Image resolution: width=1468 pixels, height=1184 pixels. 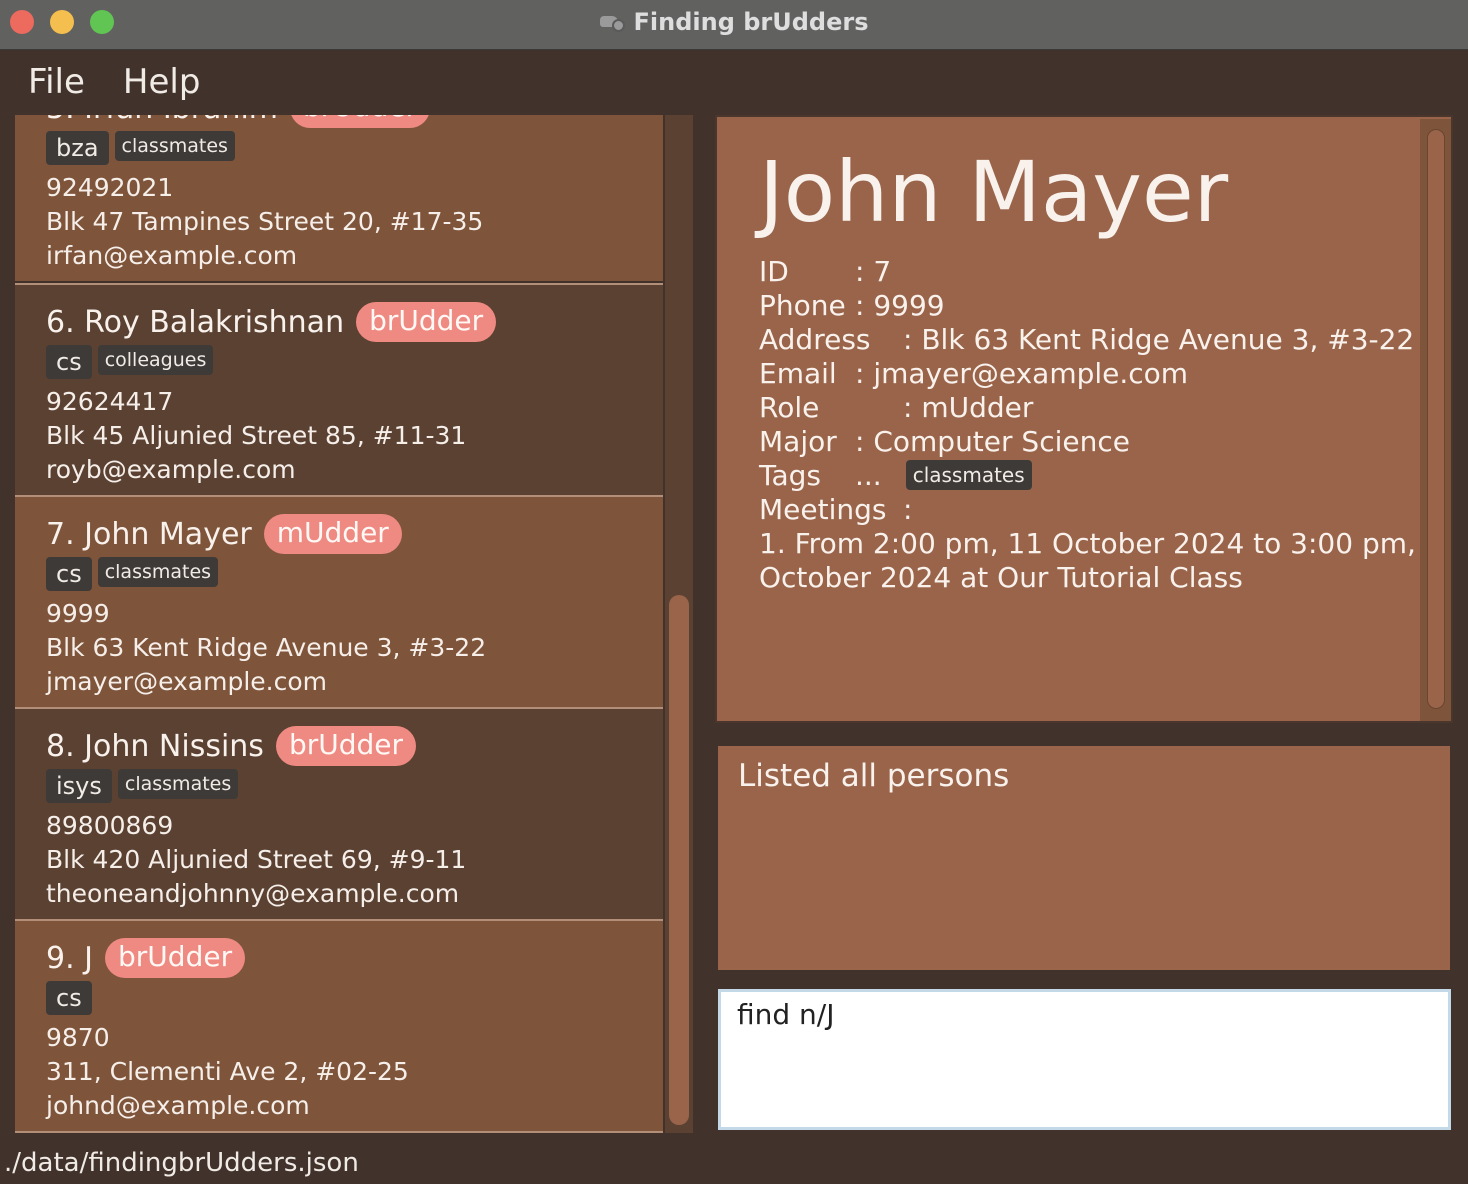 What do you see at coordinates (178, 1105) in the screenshot?
I see `person-email: johnd@example.com` at bounding box center [178, 1105].